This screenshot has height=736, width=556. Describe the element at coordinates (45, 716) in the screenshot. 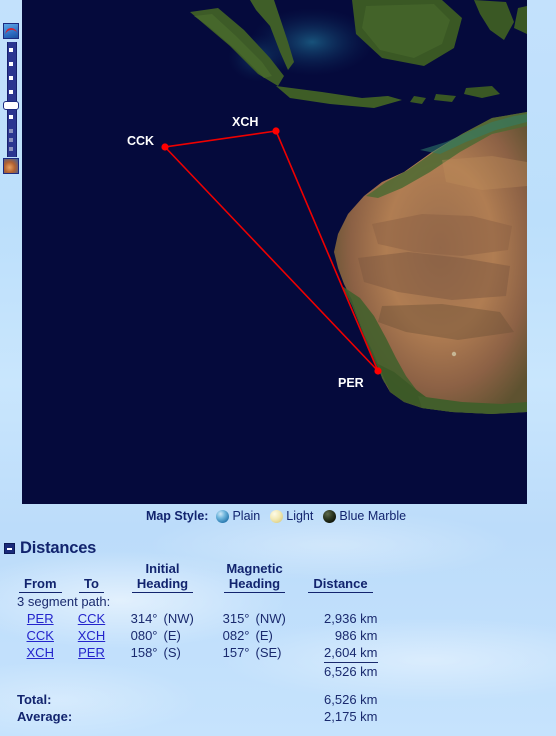

I see `average-label: Average:` at that location.